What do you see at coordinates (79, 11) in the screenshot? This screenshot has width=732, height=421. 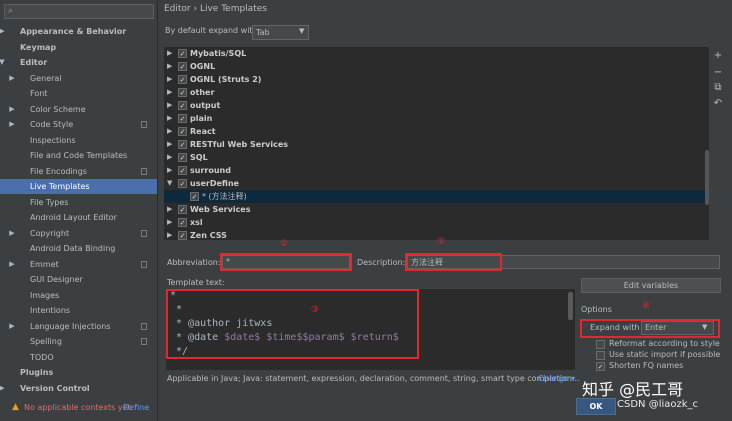 I see `search-input: ⌕` at bounding box center [79, 11].